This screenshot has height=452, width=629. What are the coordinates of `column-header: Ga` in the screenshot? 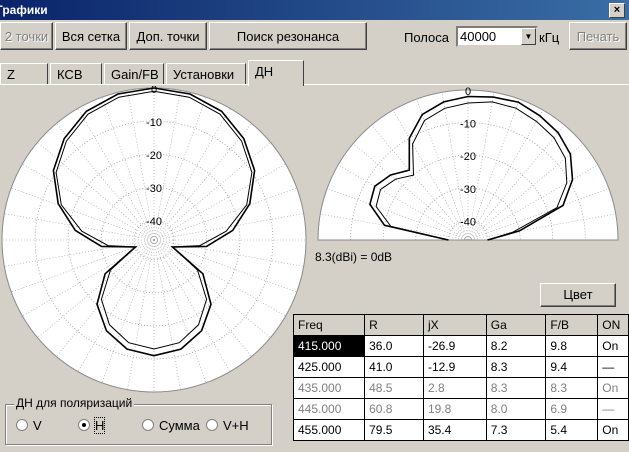 It's located at (516, 325).